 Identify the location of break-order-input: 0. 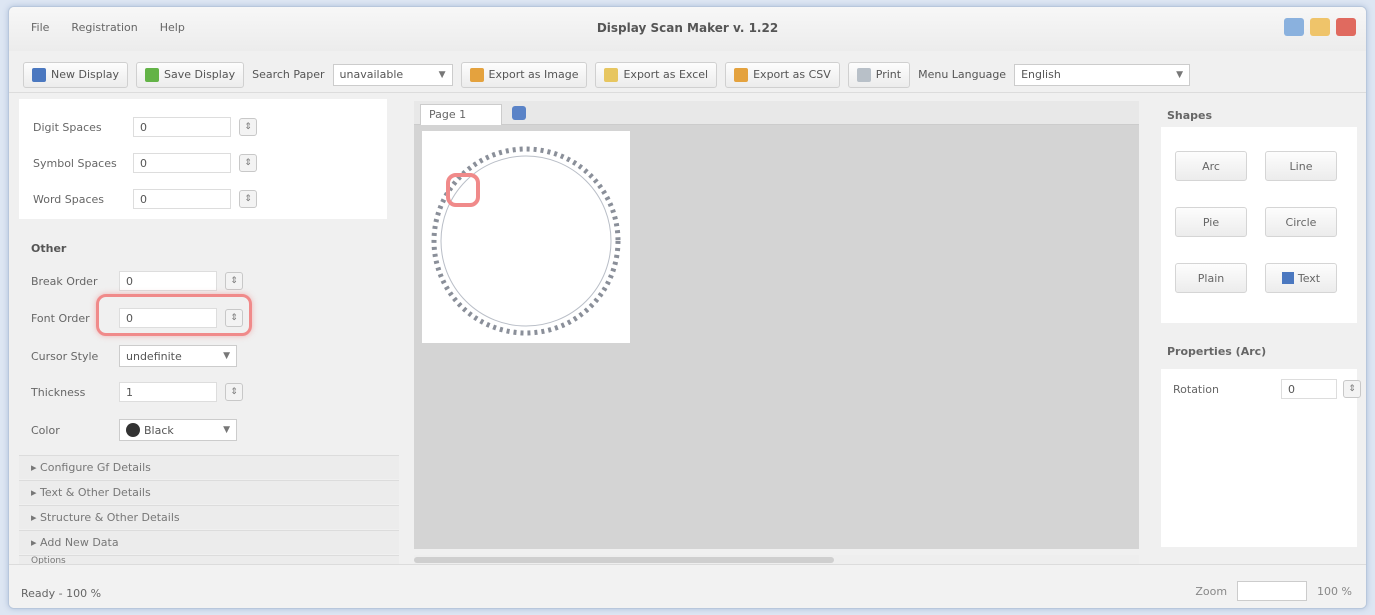
(168, 281).